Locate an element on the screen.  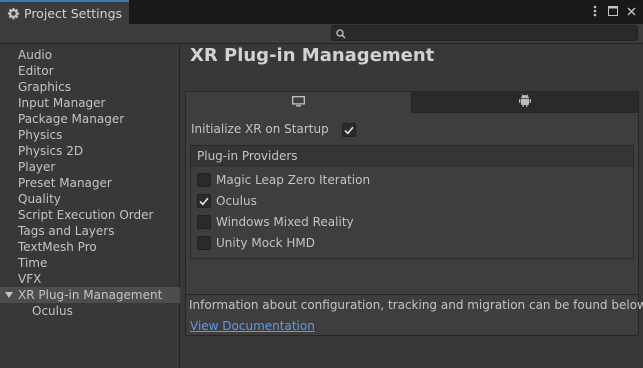
provider-windows-mixed-reality: Windows Mixed Reality is located at coordinates (275, 222).